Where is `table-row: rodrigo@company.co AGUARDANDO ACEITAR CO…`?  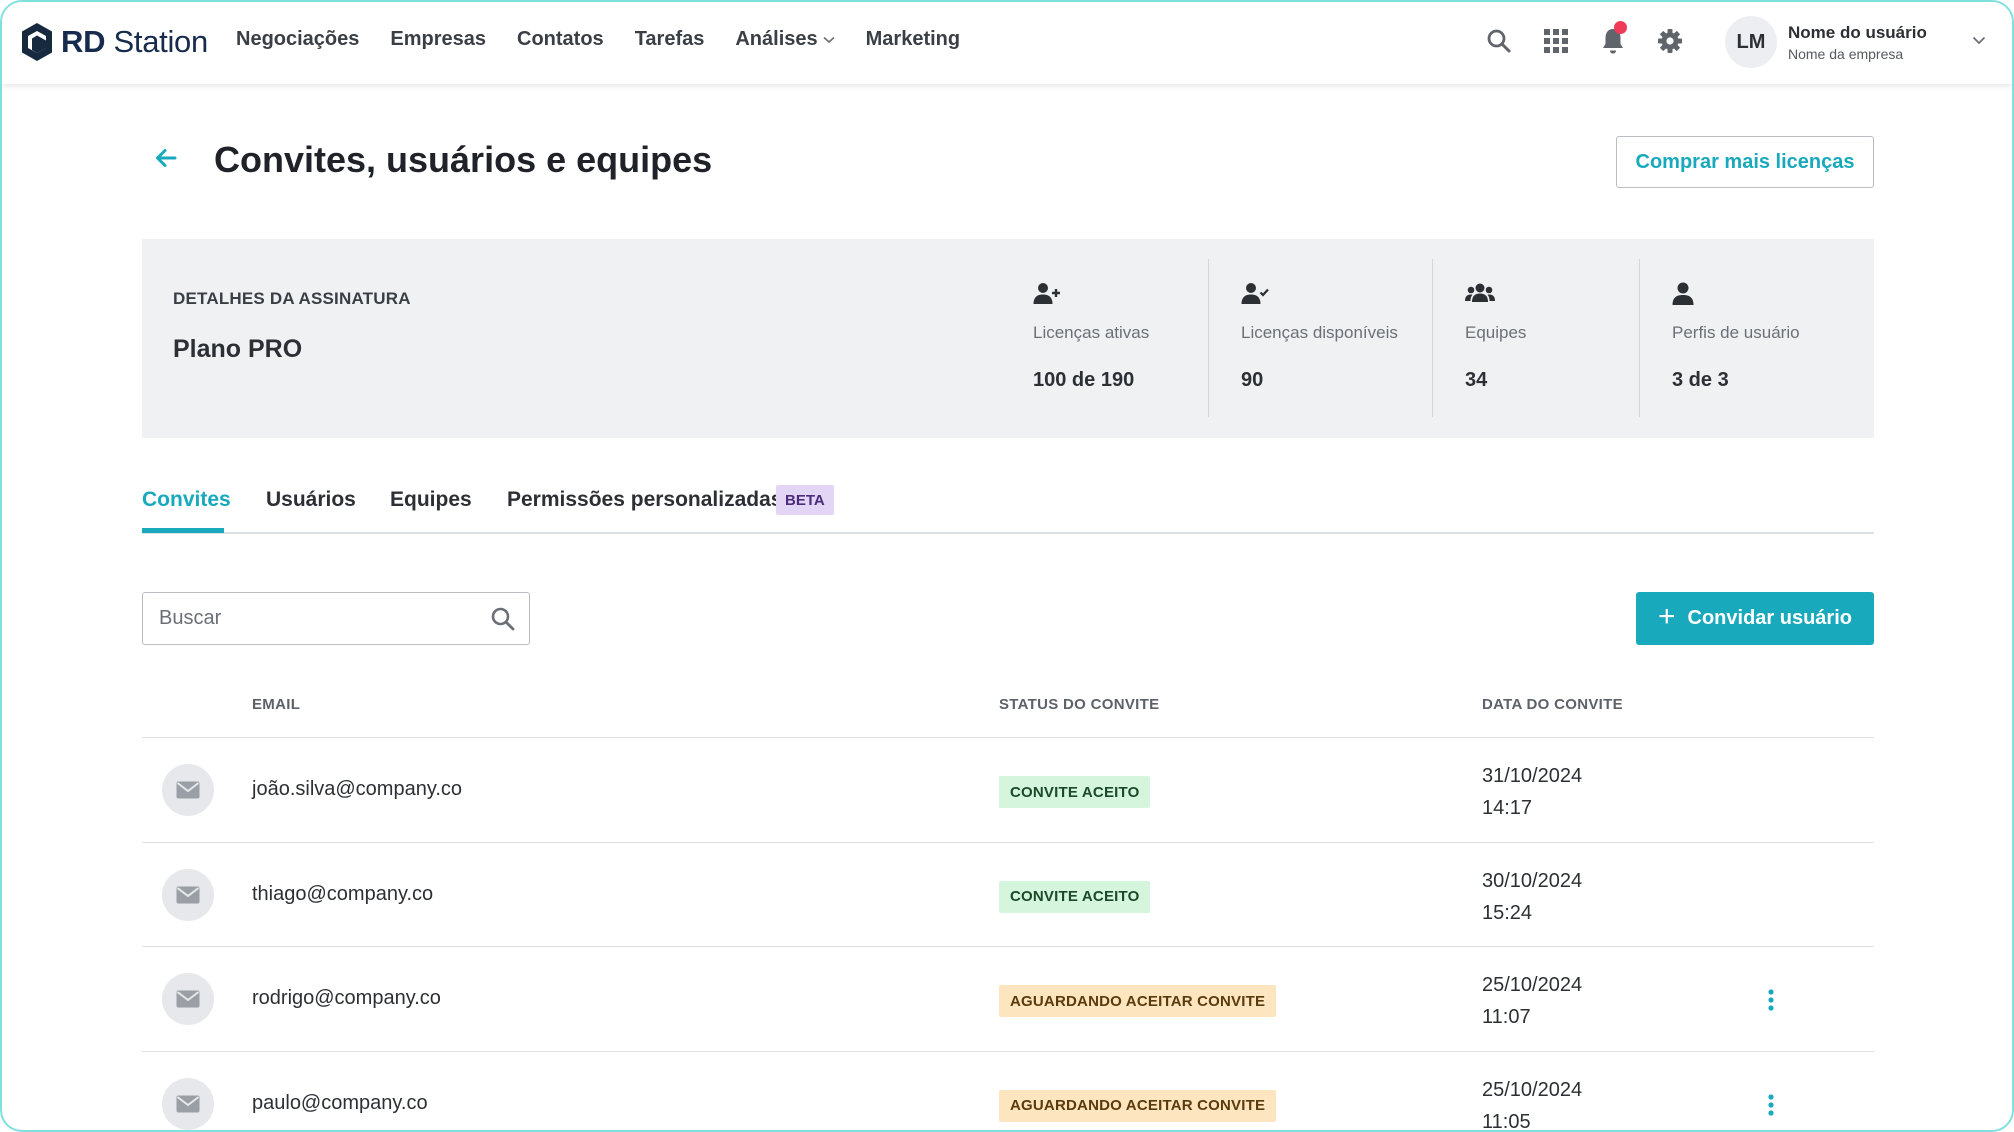 table-row: rodrigo@company.co AGUARDANDO ACEITAR CO… is located at coordinates (1008, 999).